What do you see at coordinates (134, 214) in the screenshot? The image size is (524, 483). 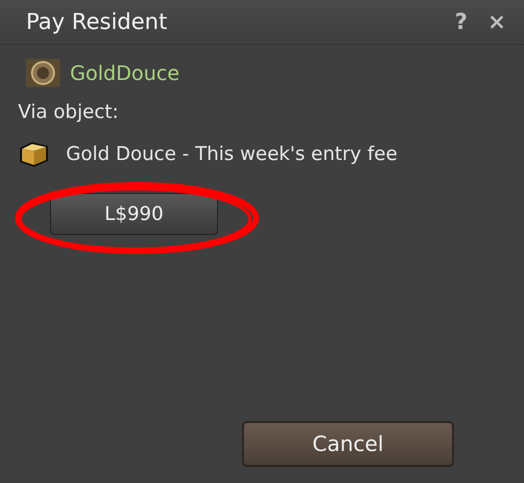 I see `pay-button: L$990` at bounding box center [134, 214].